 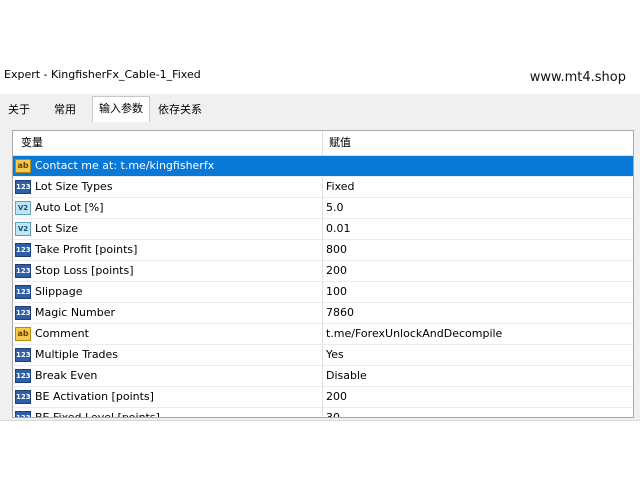 I want to click on variable-name: Lot Size, so click(x=57, y=228).